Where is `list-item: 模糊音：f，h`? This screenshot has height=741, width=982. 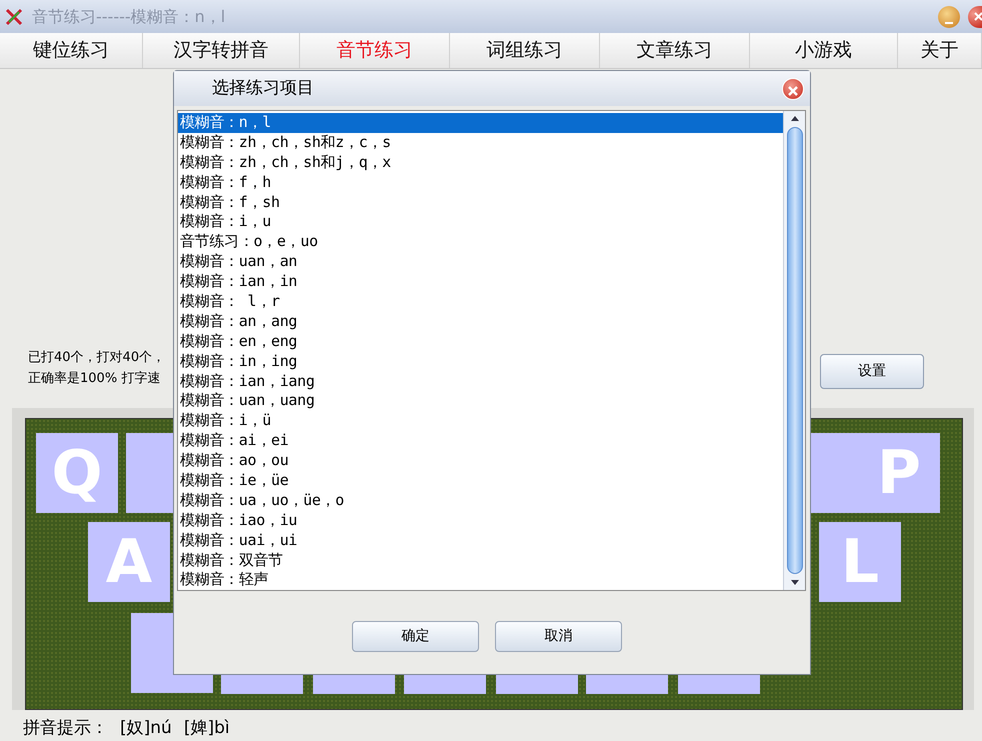 list-item: 模糊音：f，h is located at coordinates (480, 182).